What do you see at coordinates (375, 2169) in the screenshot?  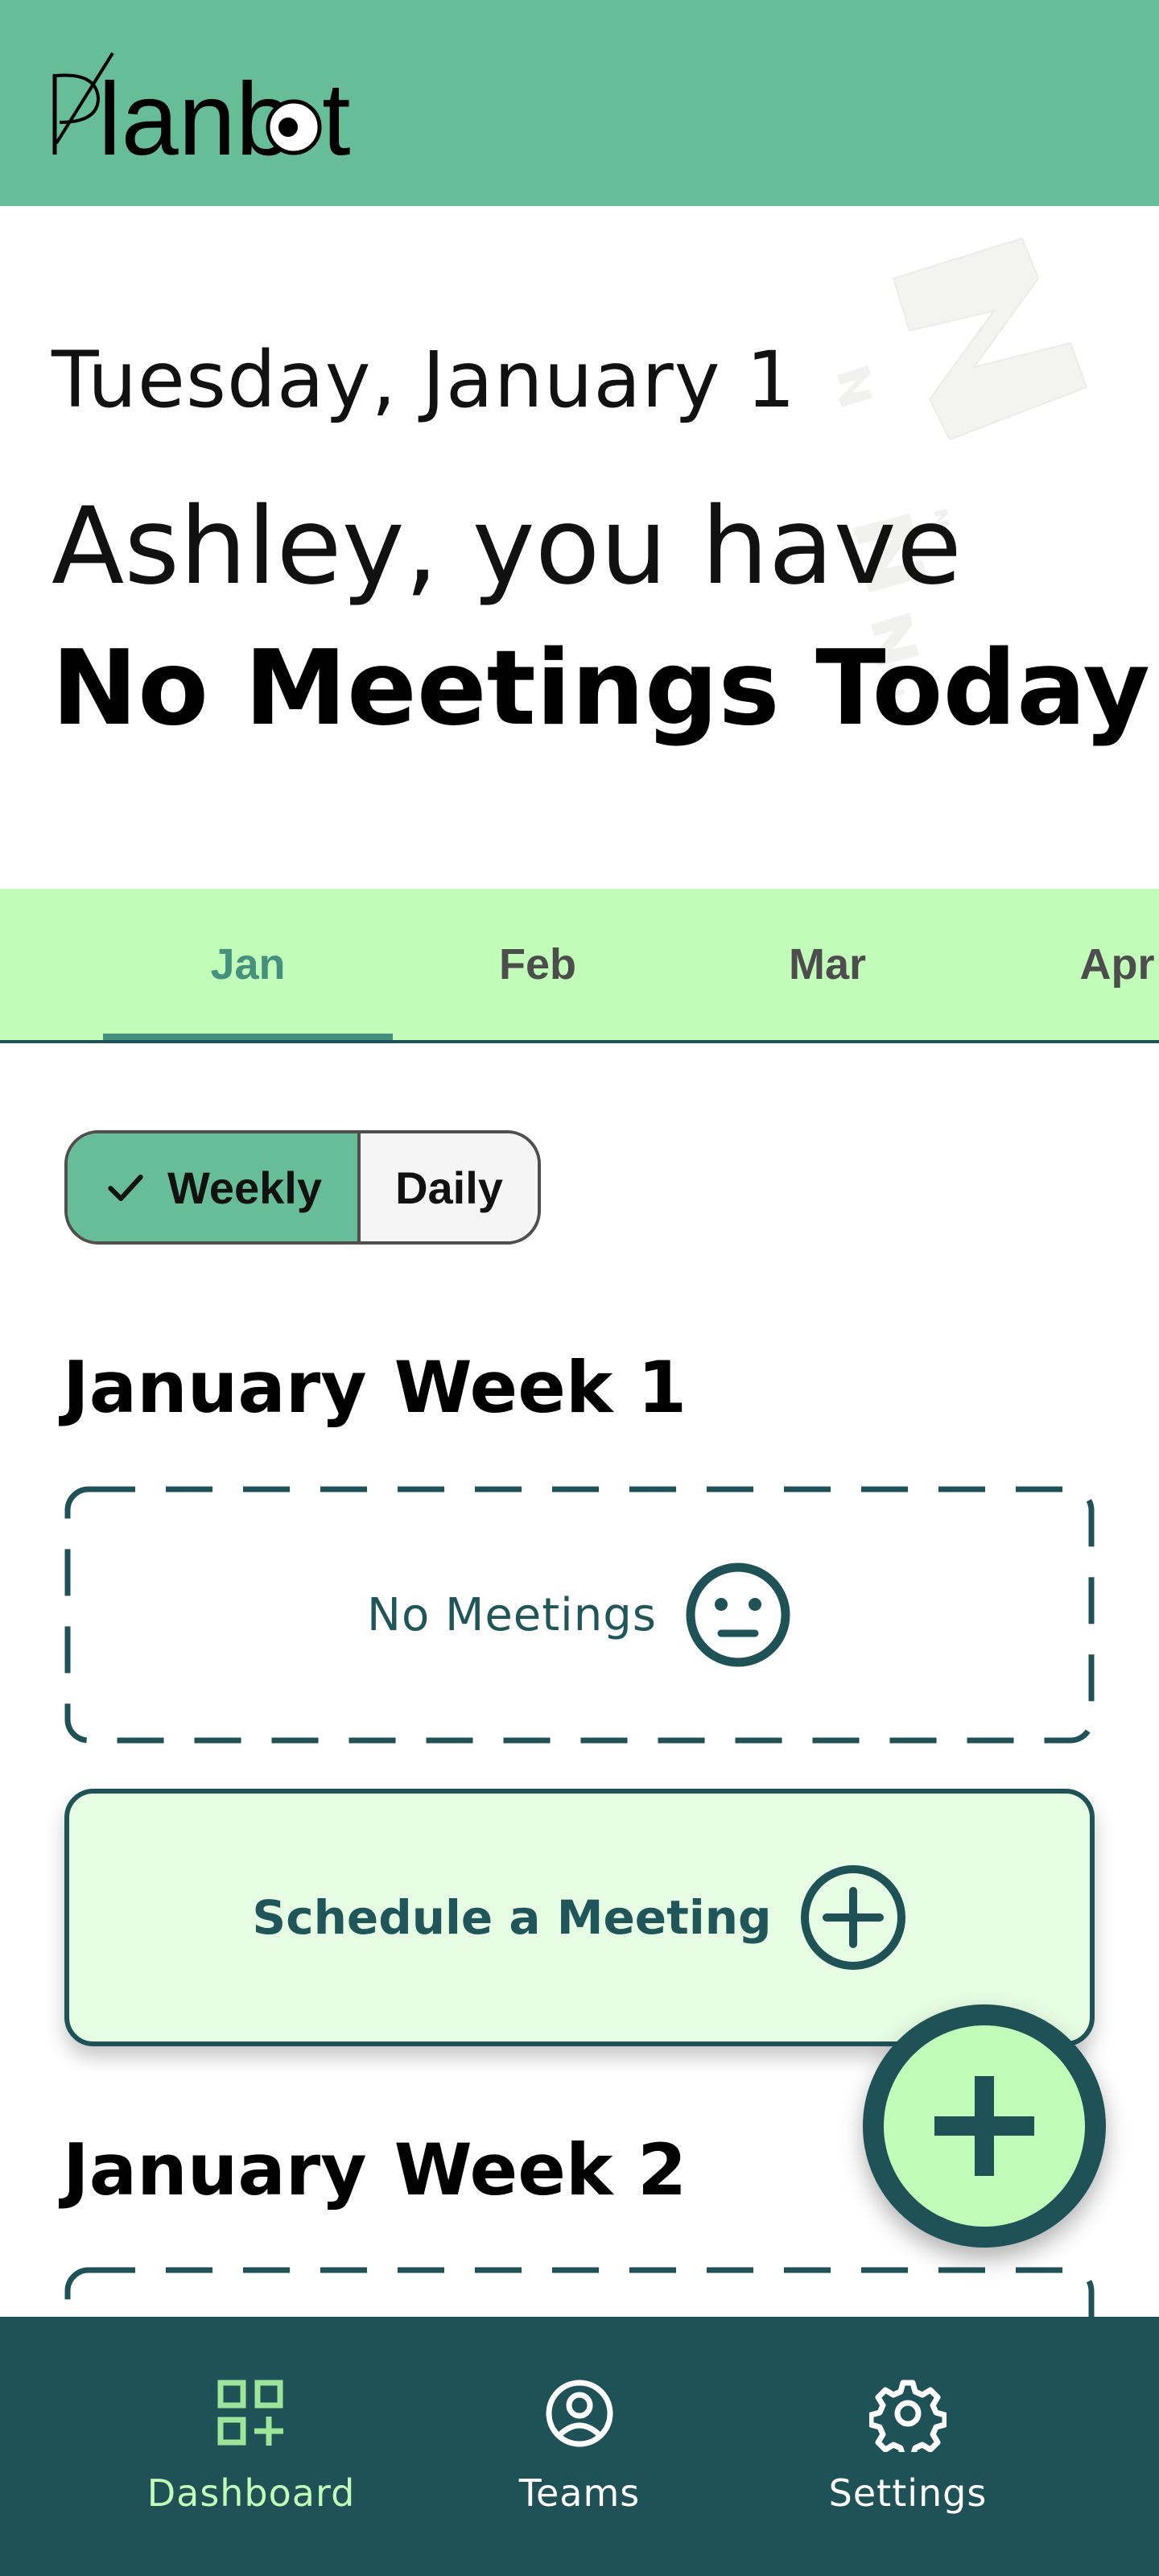 I see `week-2-title: January Week 2` at bounding box center [375, 2169].